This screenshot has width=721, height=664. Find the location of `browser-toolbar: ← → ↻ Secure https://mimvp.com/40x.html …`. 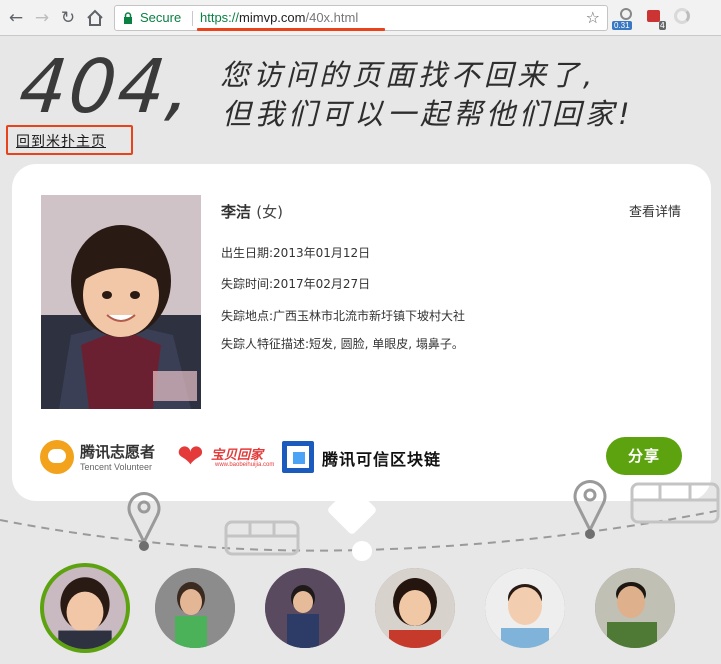

browser-toolbar: ← → ↻ Secure https://mimvp.com/40x.html … is located at coordinates (360, 18).